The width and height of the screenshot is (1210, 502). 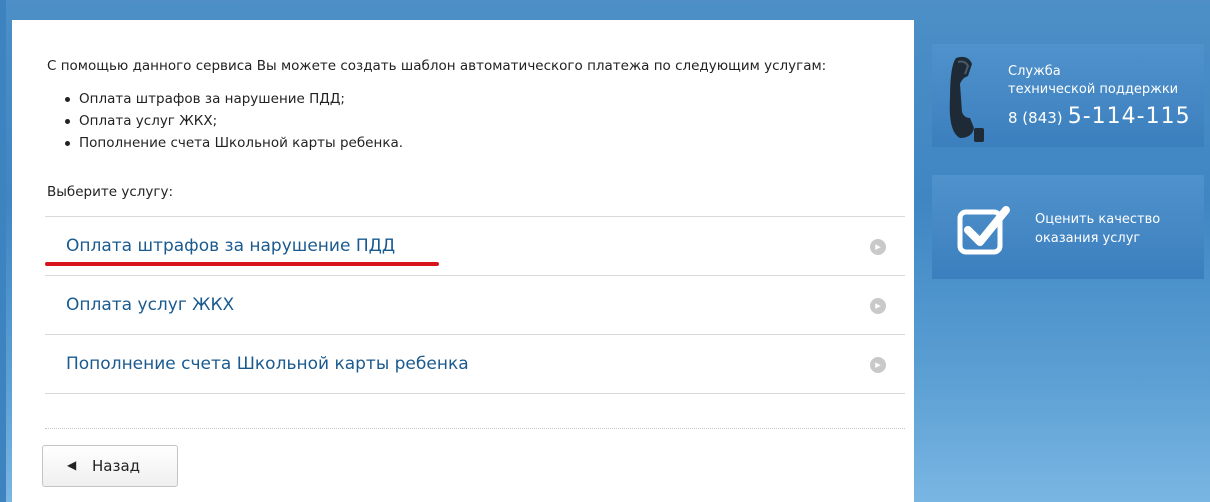 What do you see at coordinates (116, 466) in the screenshot?
I see `back-button-label: Назад` at bounding box center [116, 466].